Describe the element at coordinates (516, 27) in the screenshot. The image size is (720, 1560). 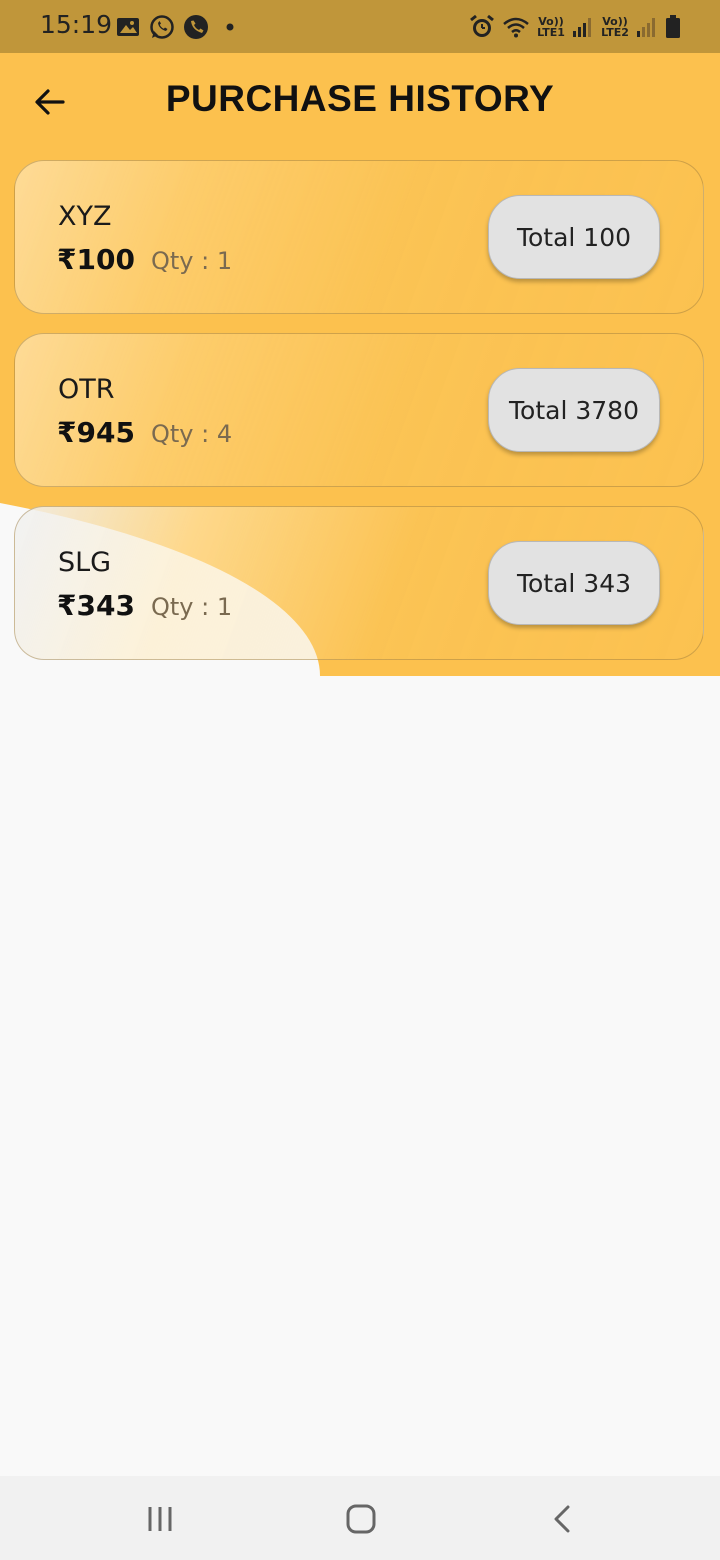
I see `wifi-icon` at that location.